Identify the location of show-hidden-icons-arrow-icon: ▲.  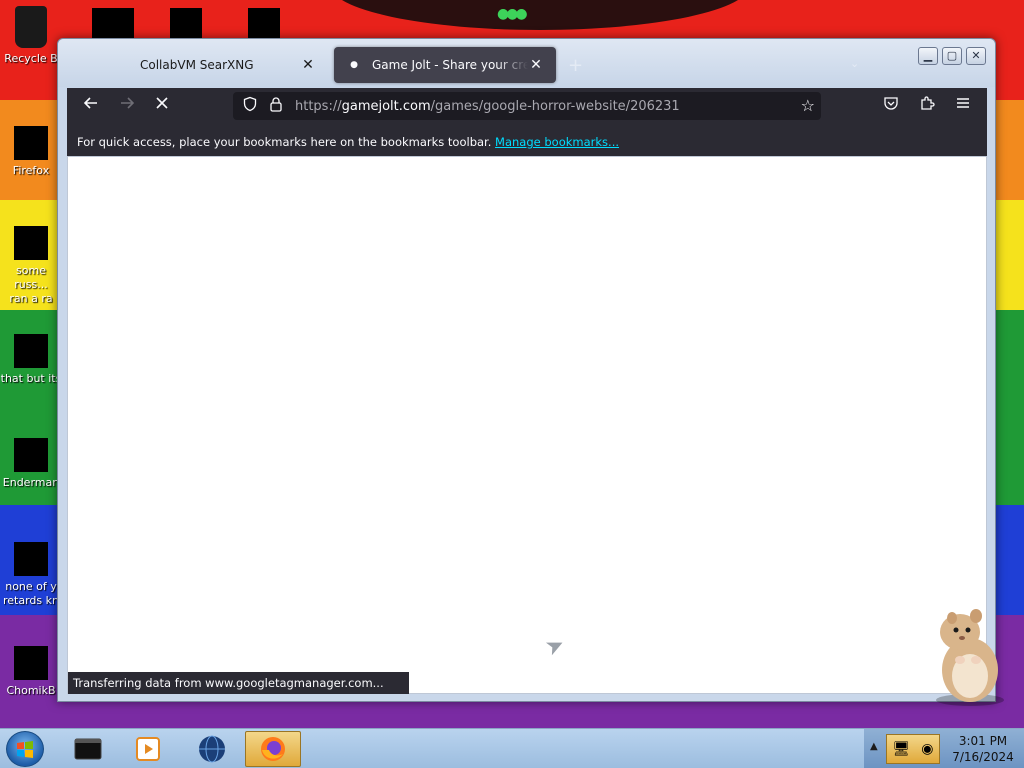
(874, 746).